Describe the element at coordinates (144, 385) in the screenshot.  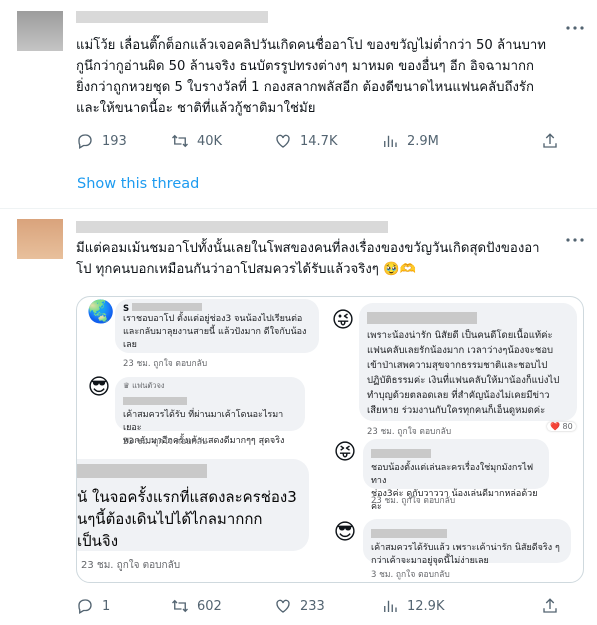
I see `fan-badge: ♛ แฟนตัวจง` at that location.